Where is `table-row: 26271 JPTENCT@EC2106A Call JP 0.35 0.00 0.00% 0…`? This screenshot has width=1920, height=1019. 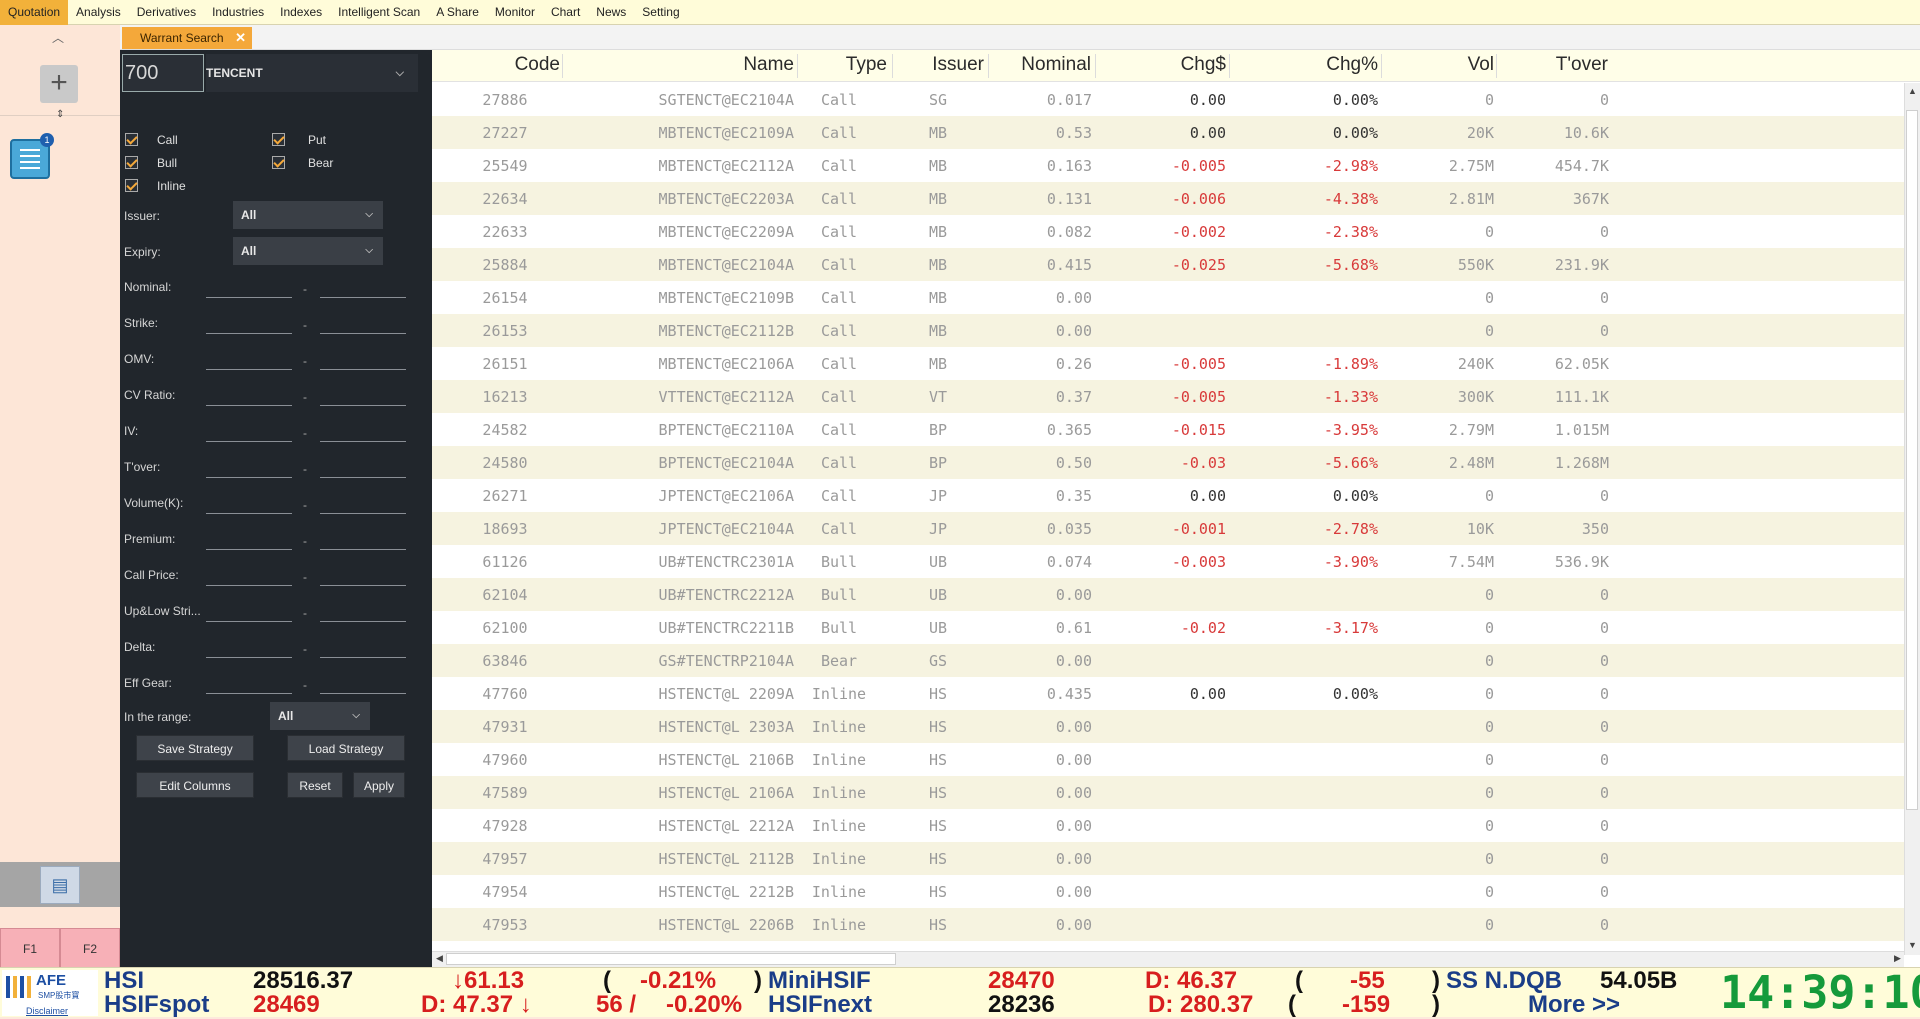
table-row: 26271 JPTENCT@EC2106A Call JP 0.35 0.00 0.00% 0… is located at coordinates (1168, 495).